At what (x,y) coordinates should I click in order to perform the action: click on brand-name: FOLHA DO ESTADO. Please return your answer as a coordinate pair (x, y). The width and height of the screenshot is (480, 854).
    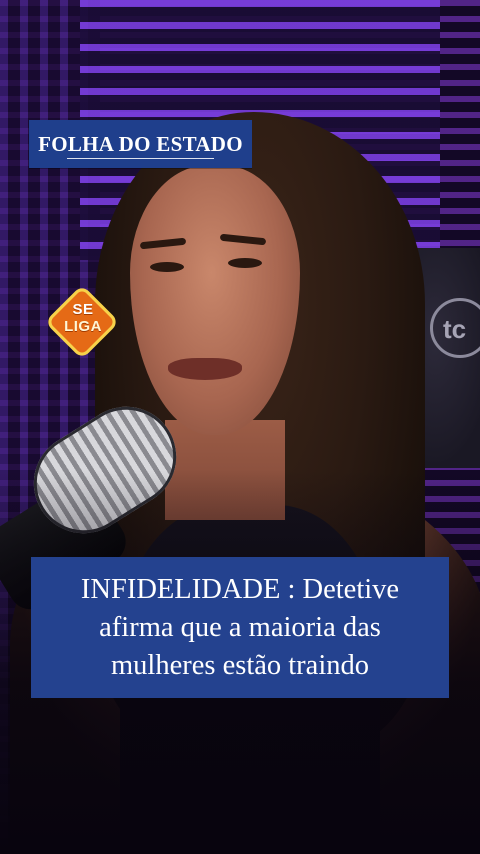
    Looking at the image, I should click on (140, 143).